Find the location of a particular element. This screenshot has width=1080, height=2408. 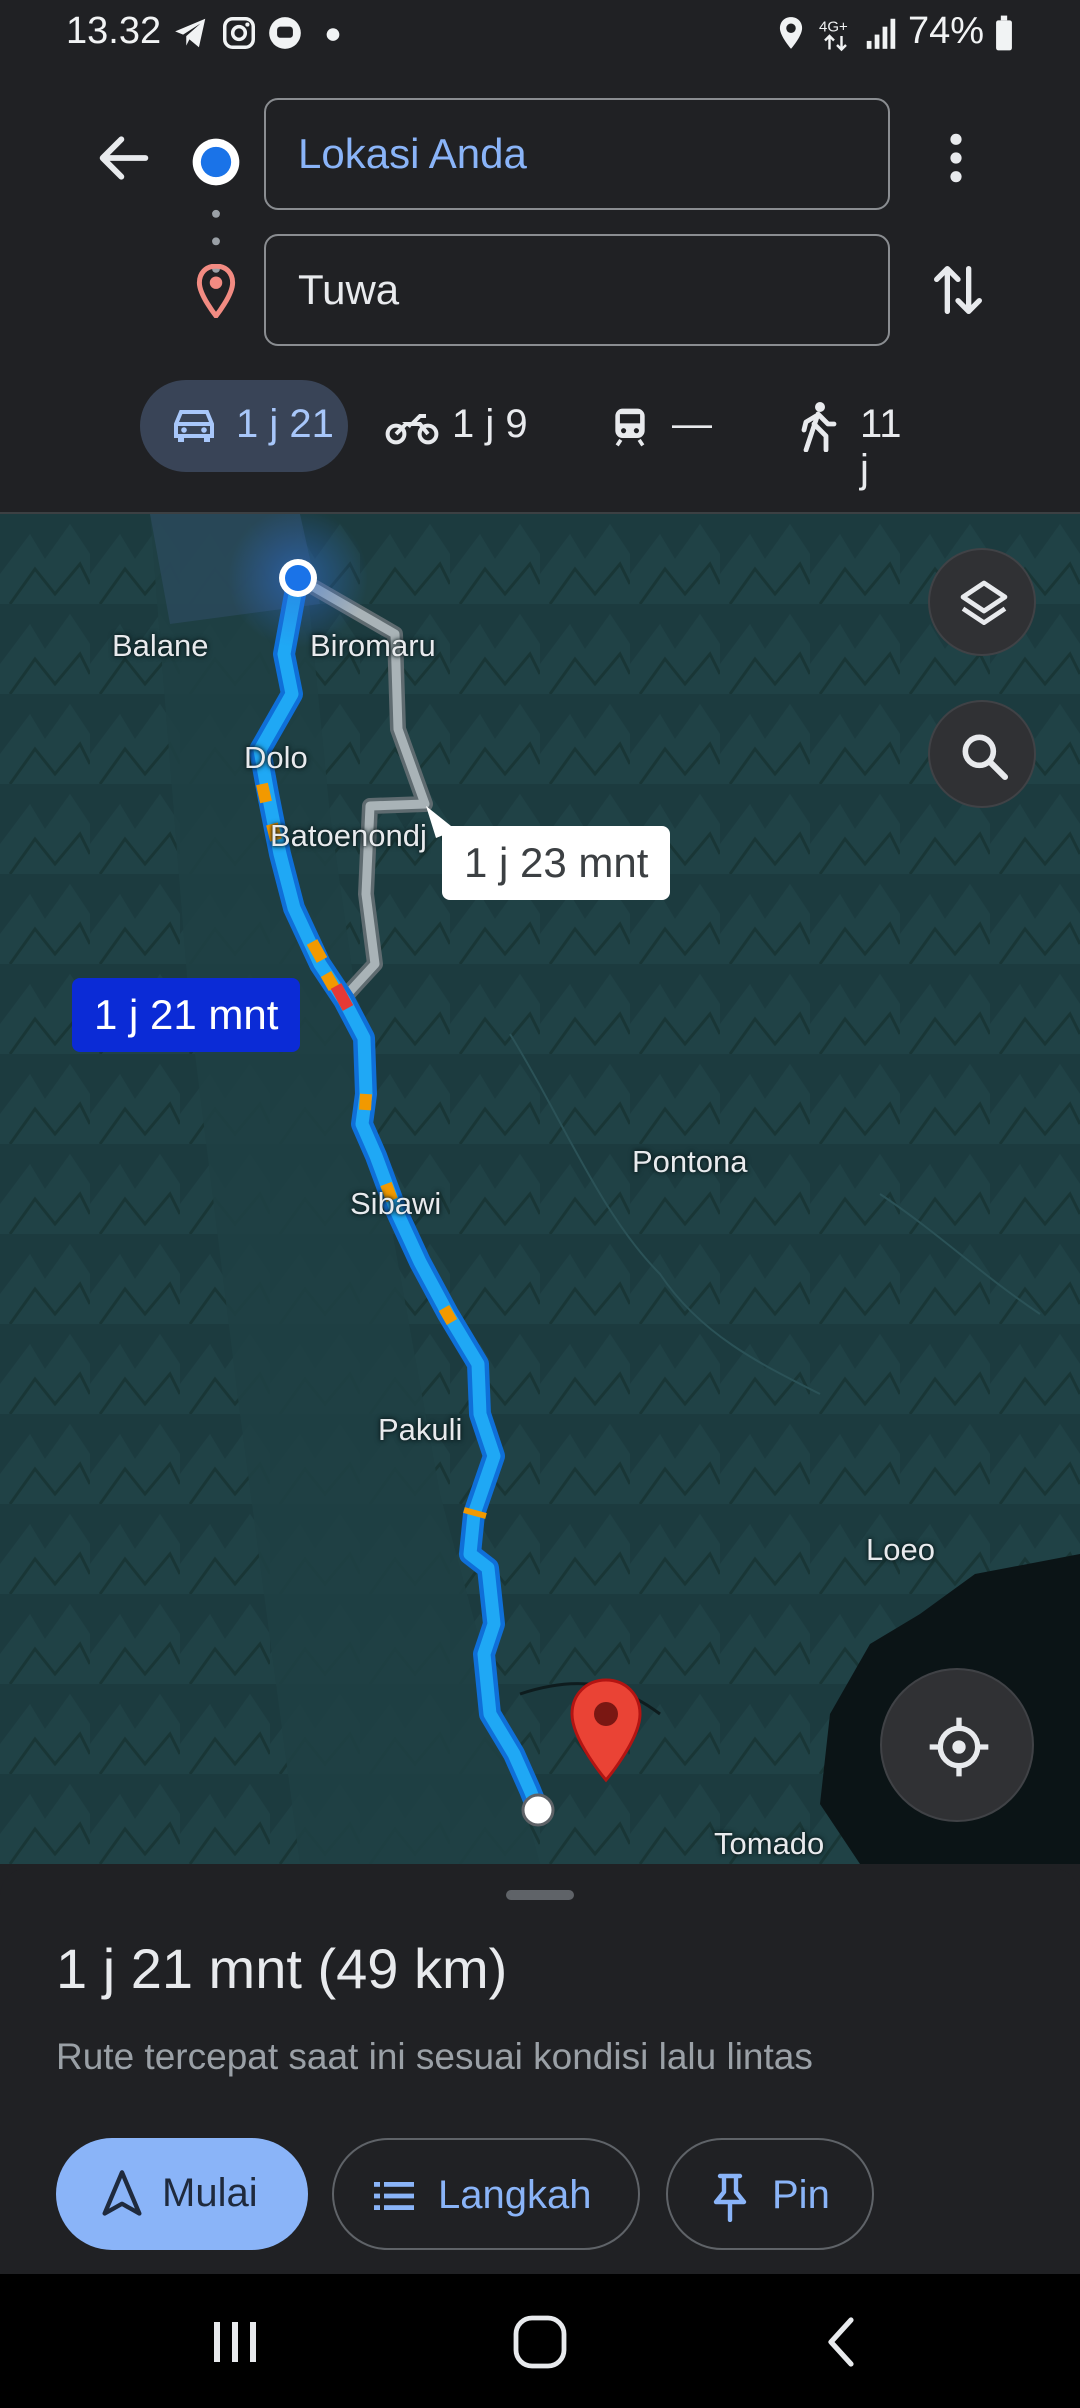

place-label-dolo: Dolo is located at coordinates (276, 757).